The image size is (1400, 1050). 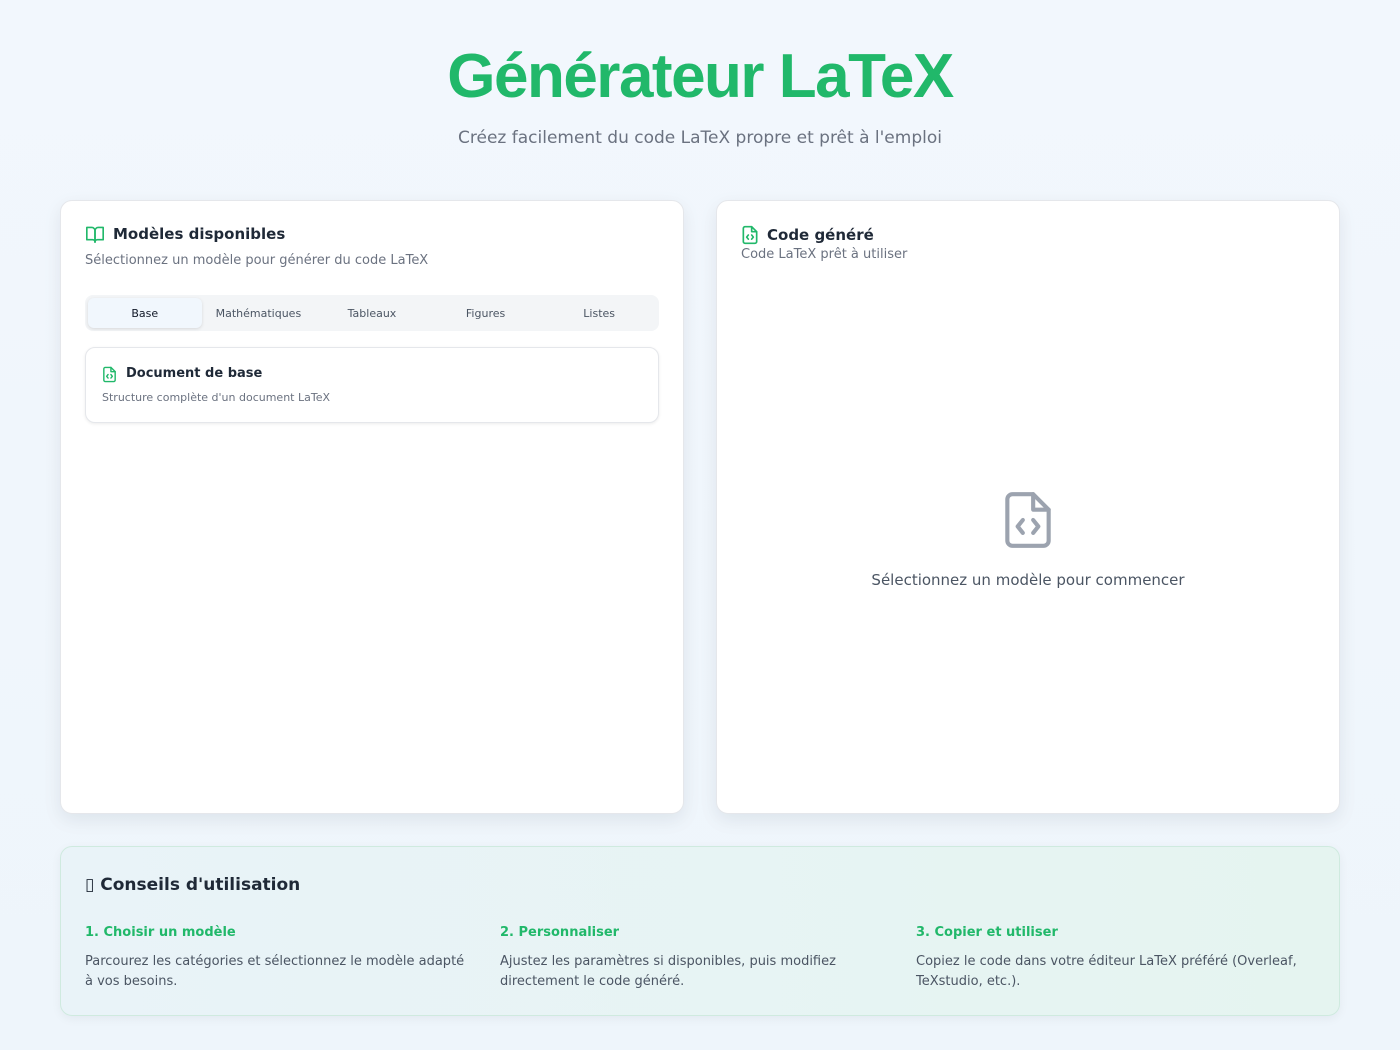 I want to click on template-description: Structure complète d'un document LaTeX, so click(x=216, y=397).